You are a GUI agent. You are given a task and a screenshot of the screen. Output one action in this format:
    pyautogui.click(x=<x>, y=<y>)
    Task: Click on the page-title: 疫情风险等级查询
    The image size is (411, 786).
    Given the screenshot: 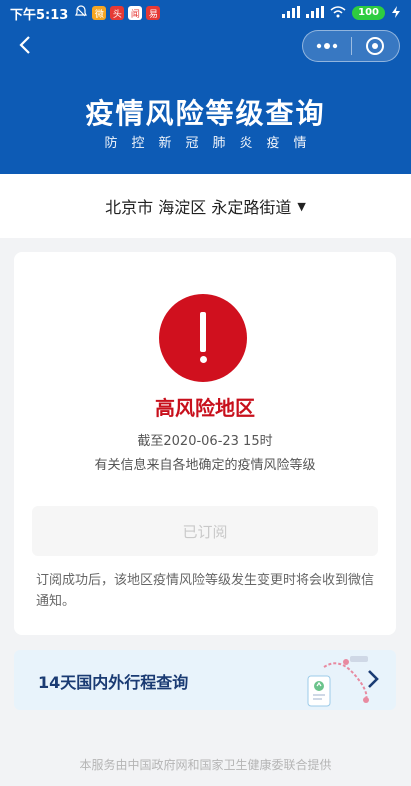 What is the action you would take?
    pyautogui.click(x=205, y=113)
    